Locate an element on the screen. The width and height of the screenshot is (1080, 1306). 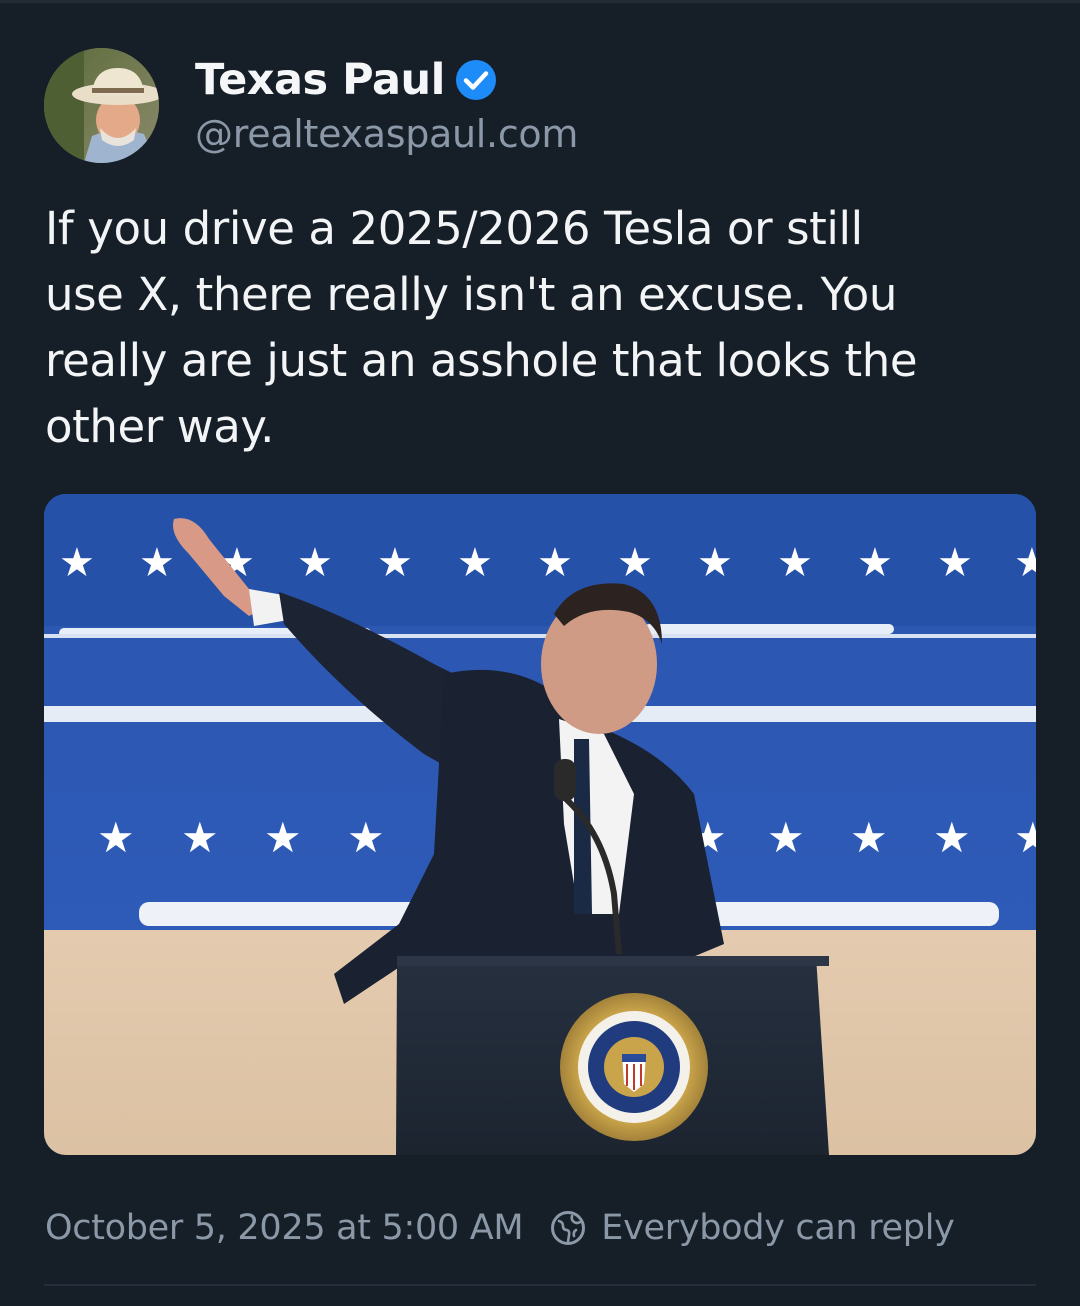
avatar-image is located at coordinates (101, 105).